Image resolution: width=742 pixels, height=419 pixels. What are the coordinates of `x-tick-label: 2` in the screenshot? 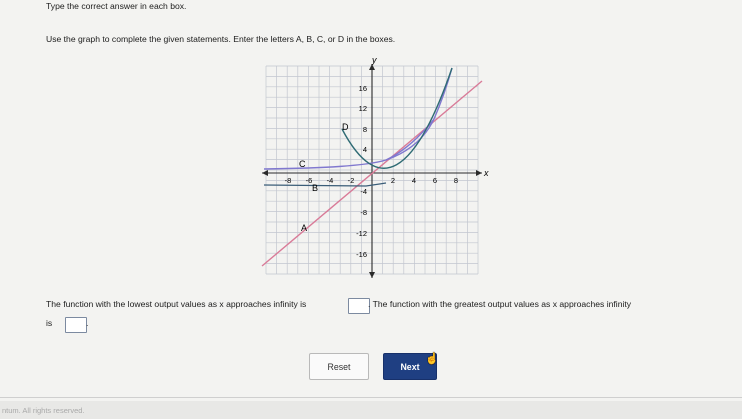 It's located at (393, 180).